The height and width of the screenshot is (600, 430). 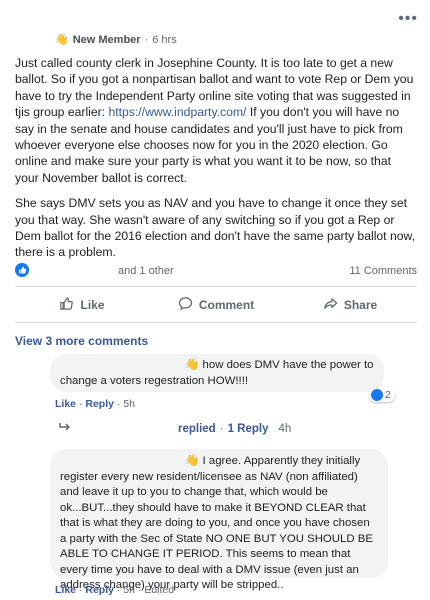 What do you see at coordinates (226, 305) in the screenshot?
I see `comment-button-label: Comment` at bounding box center [226, 305].